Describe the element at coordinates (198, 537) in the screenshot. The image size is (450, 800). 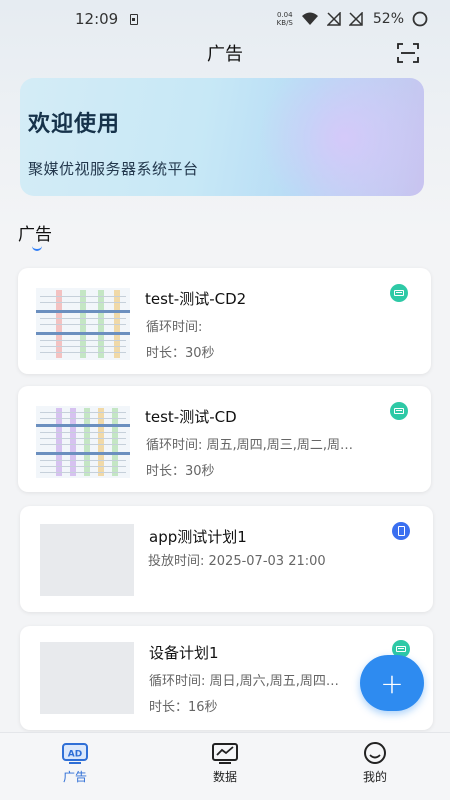
I see `ad-title: app测试计划1` at that location.